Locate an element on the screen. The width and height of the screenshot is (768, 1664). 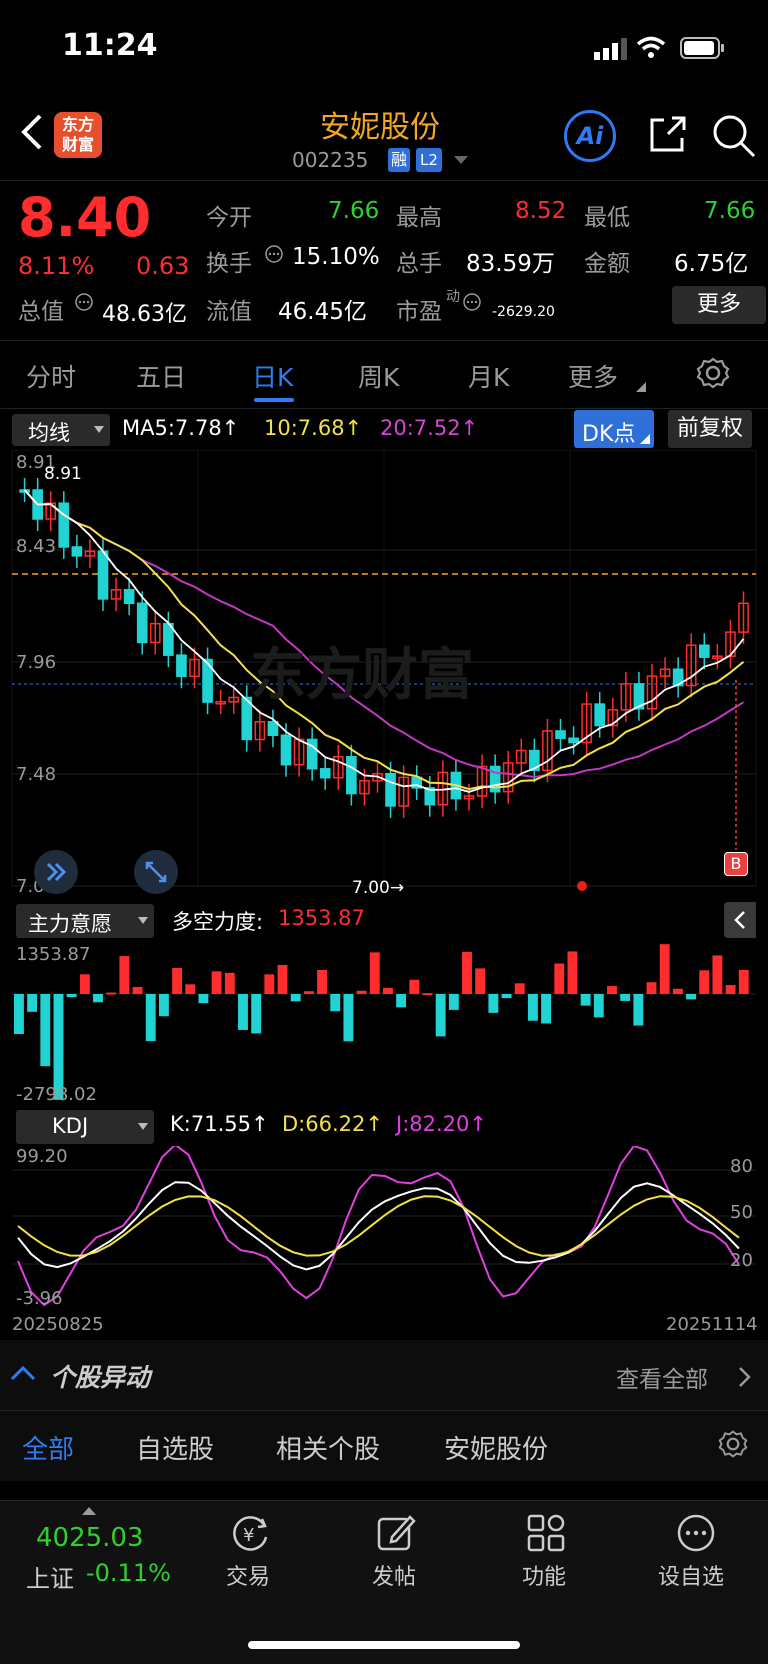
active-tab-underline is located at coordinates (274, 400).